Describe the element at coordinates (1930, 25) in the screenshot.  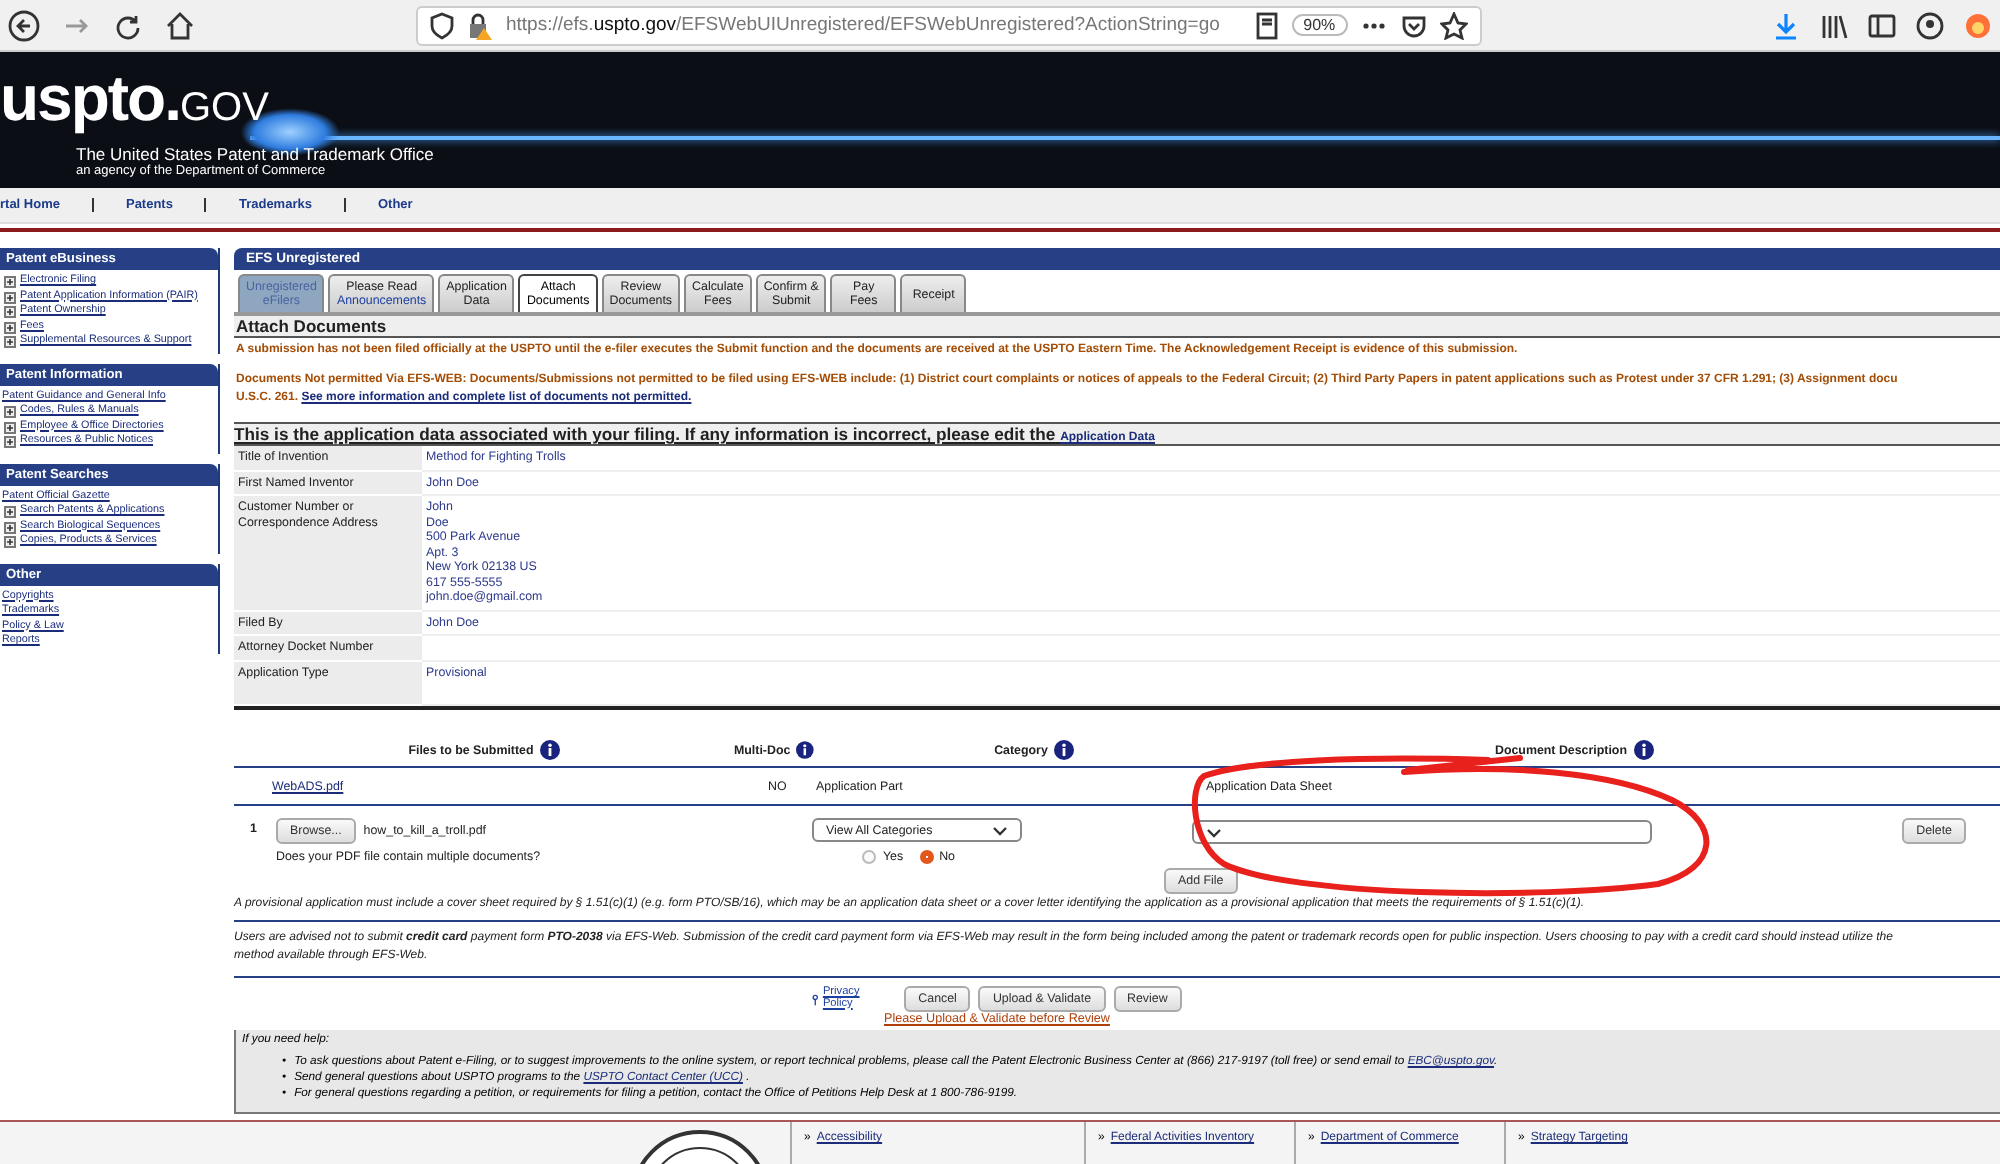
I see `account-icon` at that location.